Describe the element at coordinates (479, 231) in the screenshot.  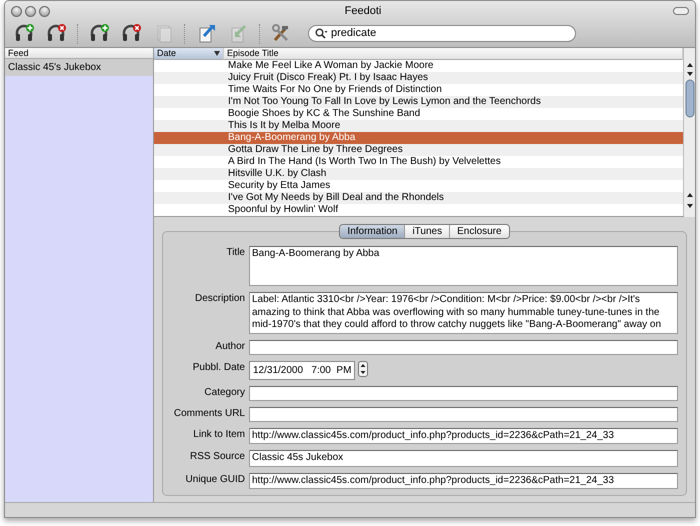
I see `tab: Enclosure` at that location.